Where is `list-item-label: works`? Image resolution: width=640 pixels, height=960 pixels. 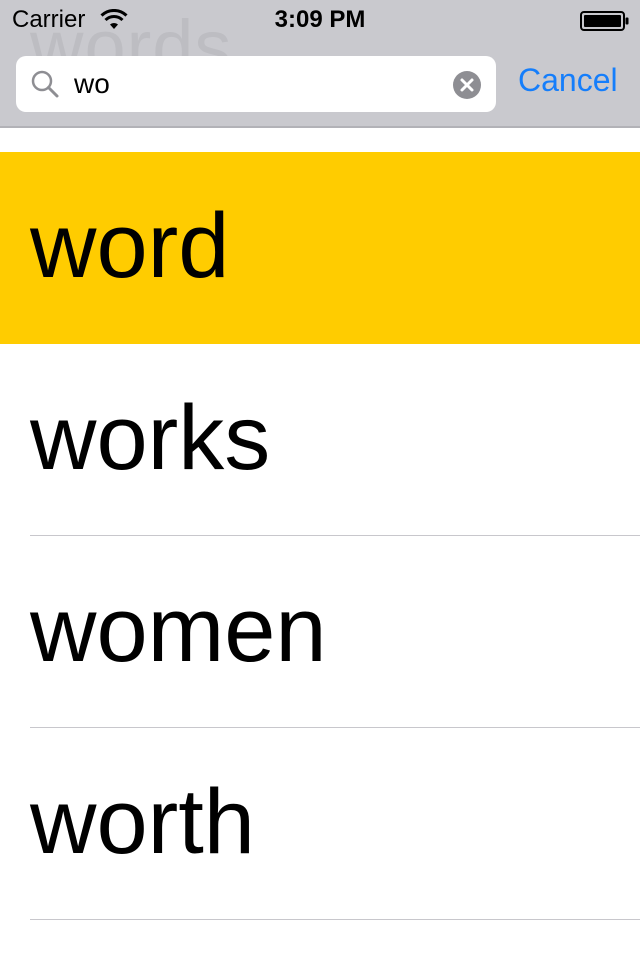 list-item-label: works is located at coordinates (150, 438).